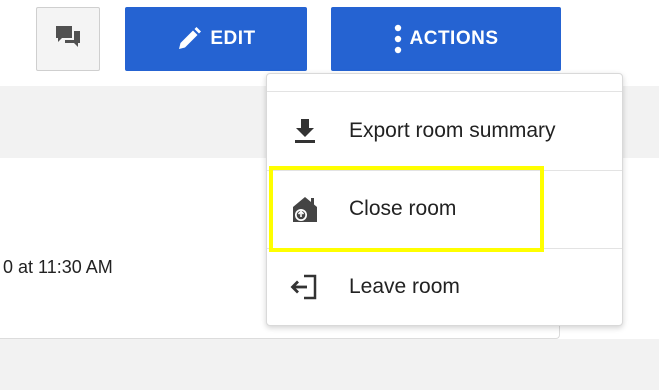  What do you see at coordinates (329, 364) in the screenshot?
I see `section-footer-strip` at bounding box center [329, 364].